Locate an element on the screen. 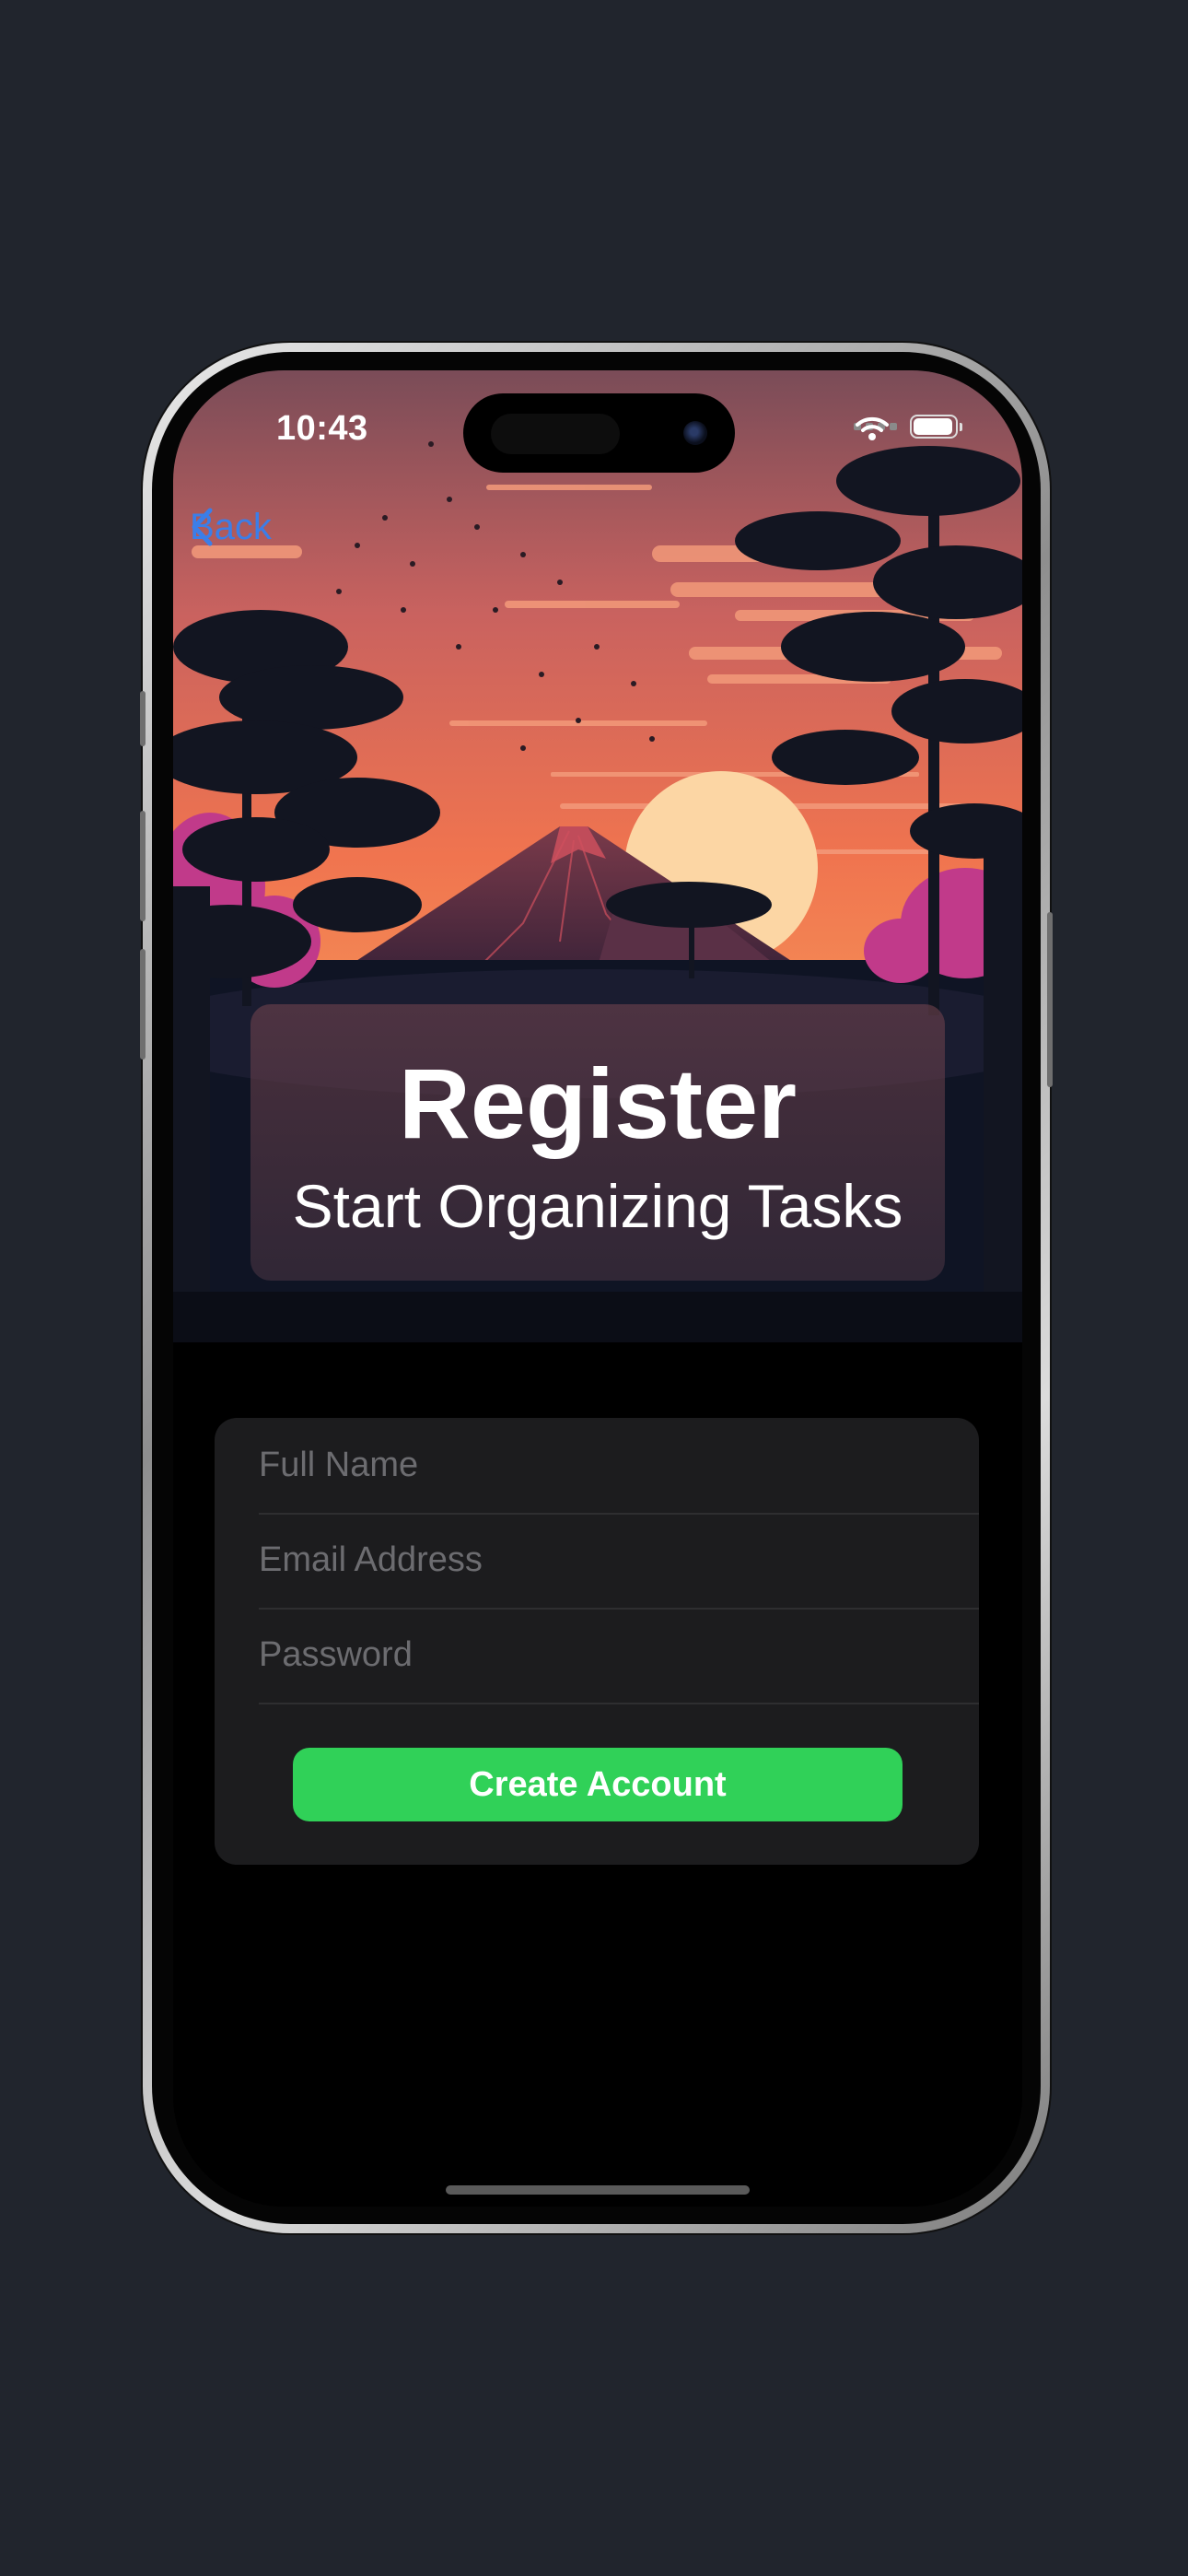 Image resolution: width=1188 pixels, height=2576 pixels. battery-icon is located at coordinates (936, 427).